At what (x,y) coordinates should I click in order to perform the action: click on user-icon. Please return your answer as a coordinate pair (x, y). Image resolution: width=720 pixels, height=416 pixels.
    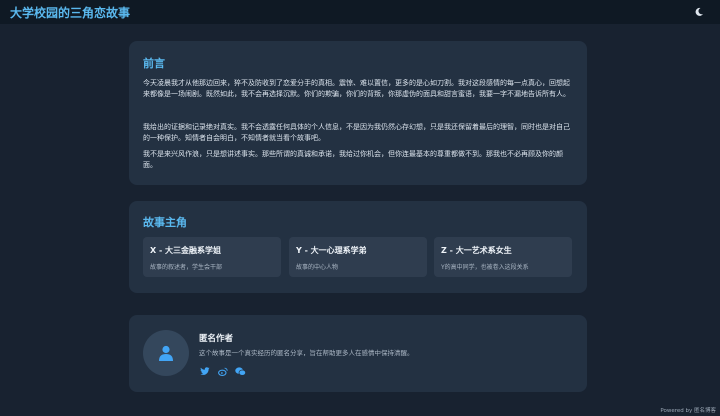
    Looking at the image, I should click on (166, 353).